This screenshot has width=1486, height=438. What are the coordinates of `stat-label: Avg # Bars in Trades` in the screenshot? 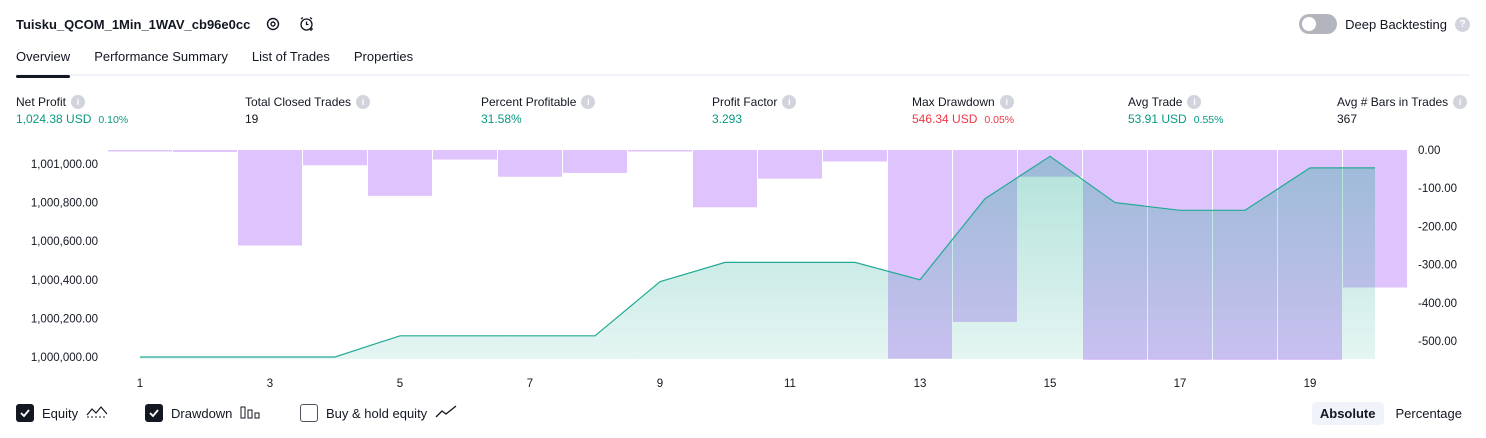 It's located at (1393, 101).